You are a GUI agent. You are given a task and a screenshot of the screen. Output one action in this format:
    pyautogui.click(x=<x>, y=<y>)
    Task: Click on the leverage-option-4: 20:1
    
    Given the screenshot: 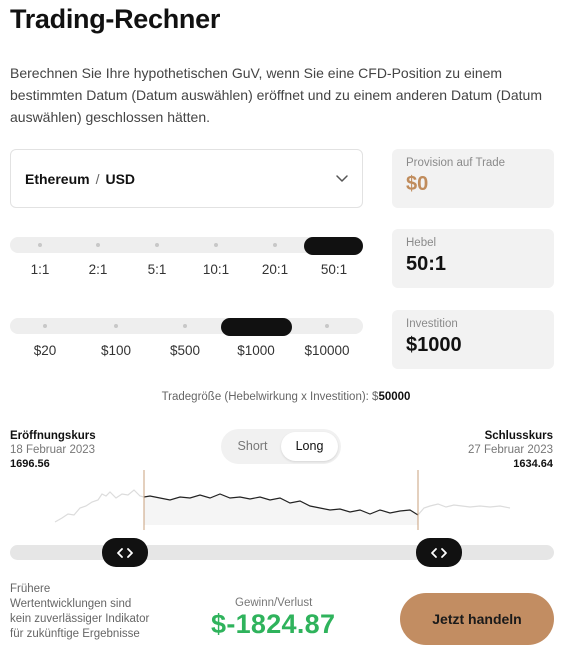 What is the action you would take?
    pyautogui.click(x=275, y=269)
    